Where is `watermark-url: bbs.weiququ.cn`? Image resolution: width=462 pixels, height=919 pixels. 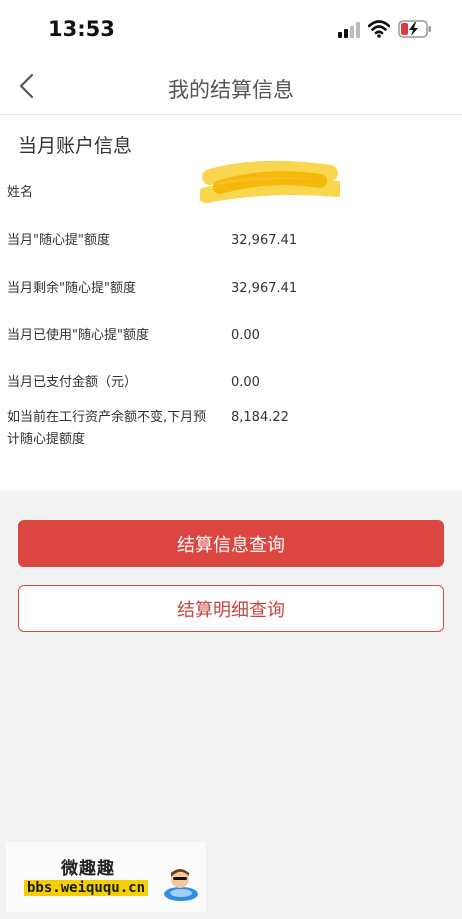
watermark-url: bbs.weiququ.cn is located at coordinates (86, 888).